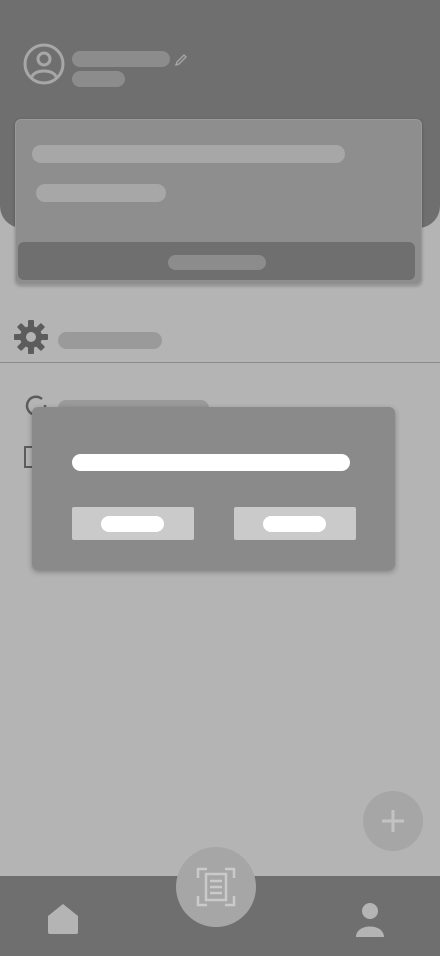 This screenshot has height=956, width=440. What do you see at coordinates (213, 488) in the screenshot?
I see `confirm-dialog` at bounding box center [213, 488].